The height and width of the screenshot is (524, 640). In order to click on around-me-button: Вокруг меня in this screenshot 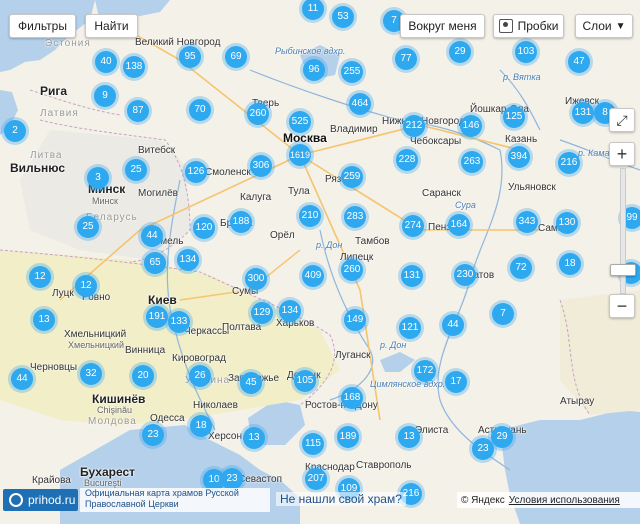, I will do `click(442, 26)`.